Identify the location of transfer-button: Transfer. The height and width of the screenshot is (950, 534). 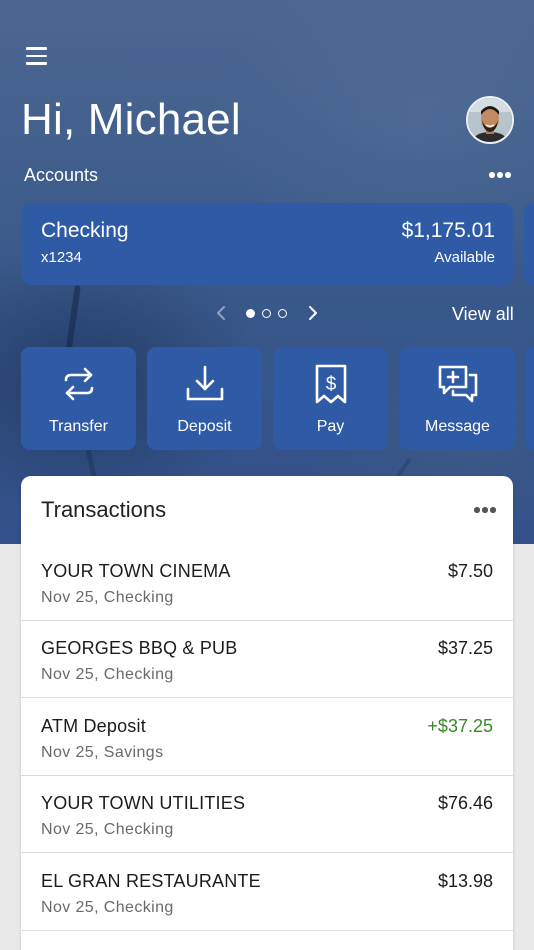
(78, 398).